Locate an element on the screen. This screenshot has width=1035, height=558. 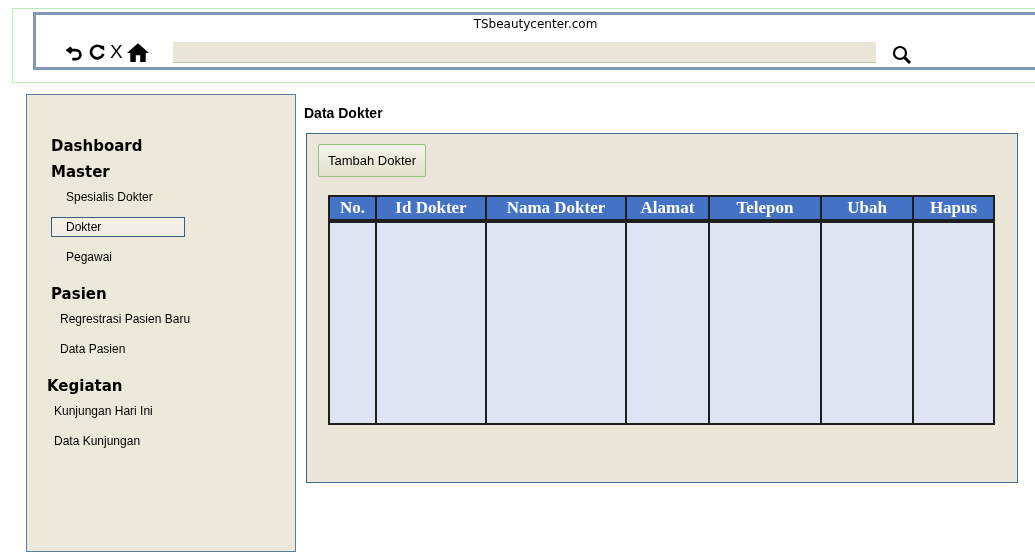
search-icon is located at coordinates (901, 55).